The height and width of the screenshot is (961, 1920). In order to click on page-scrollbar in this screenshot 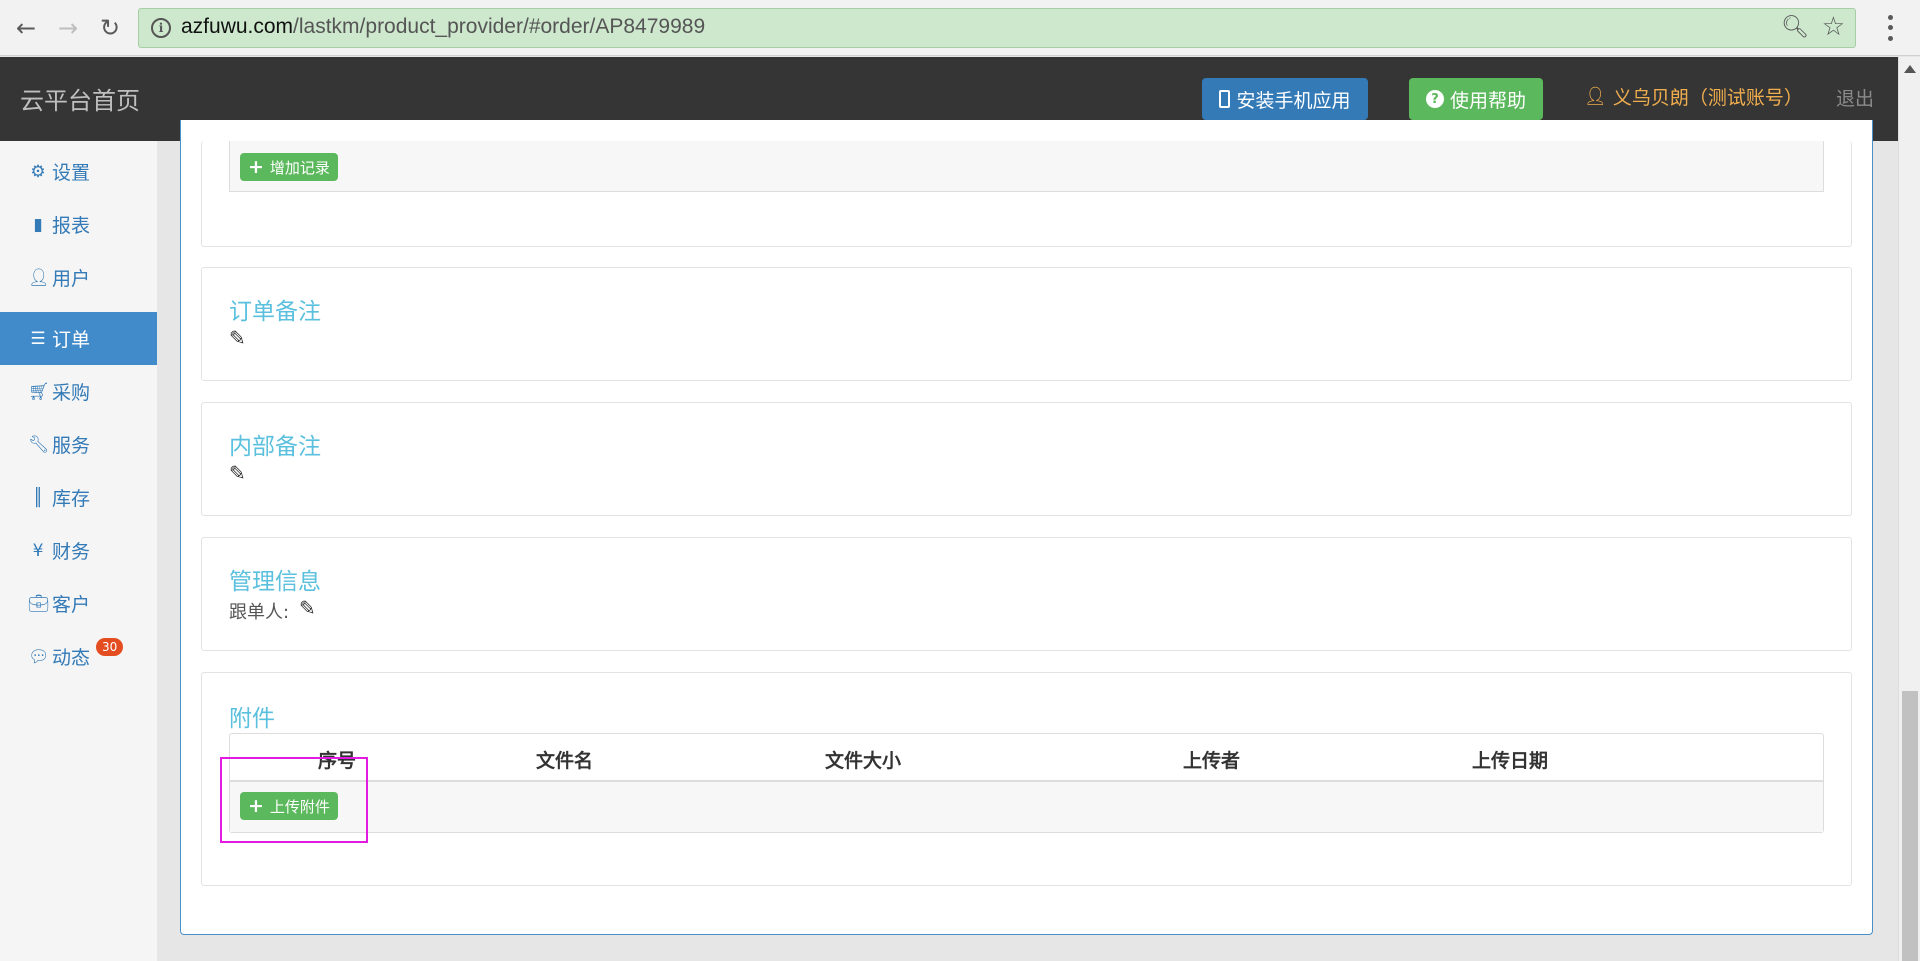, I will do `click(1909, 509)`.